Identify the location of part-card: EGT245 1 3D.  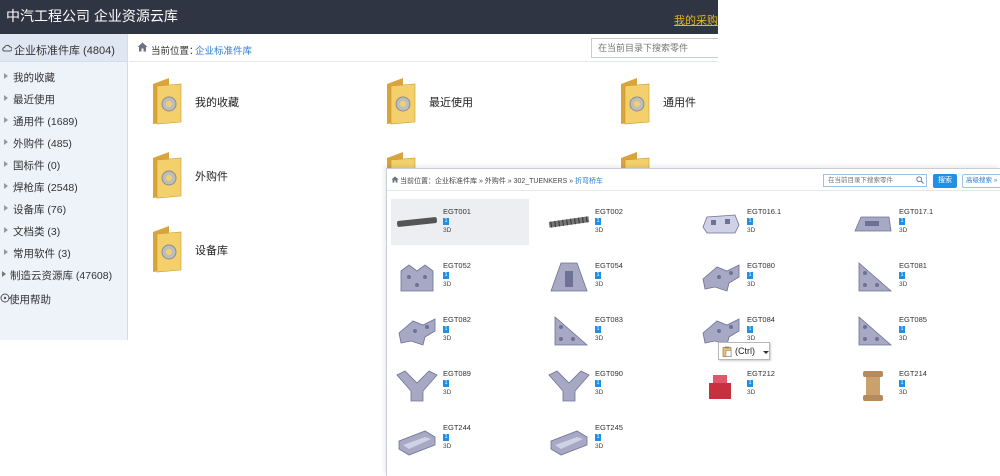
(612, 438).